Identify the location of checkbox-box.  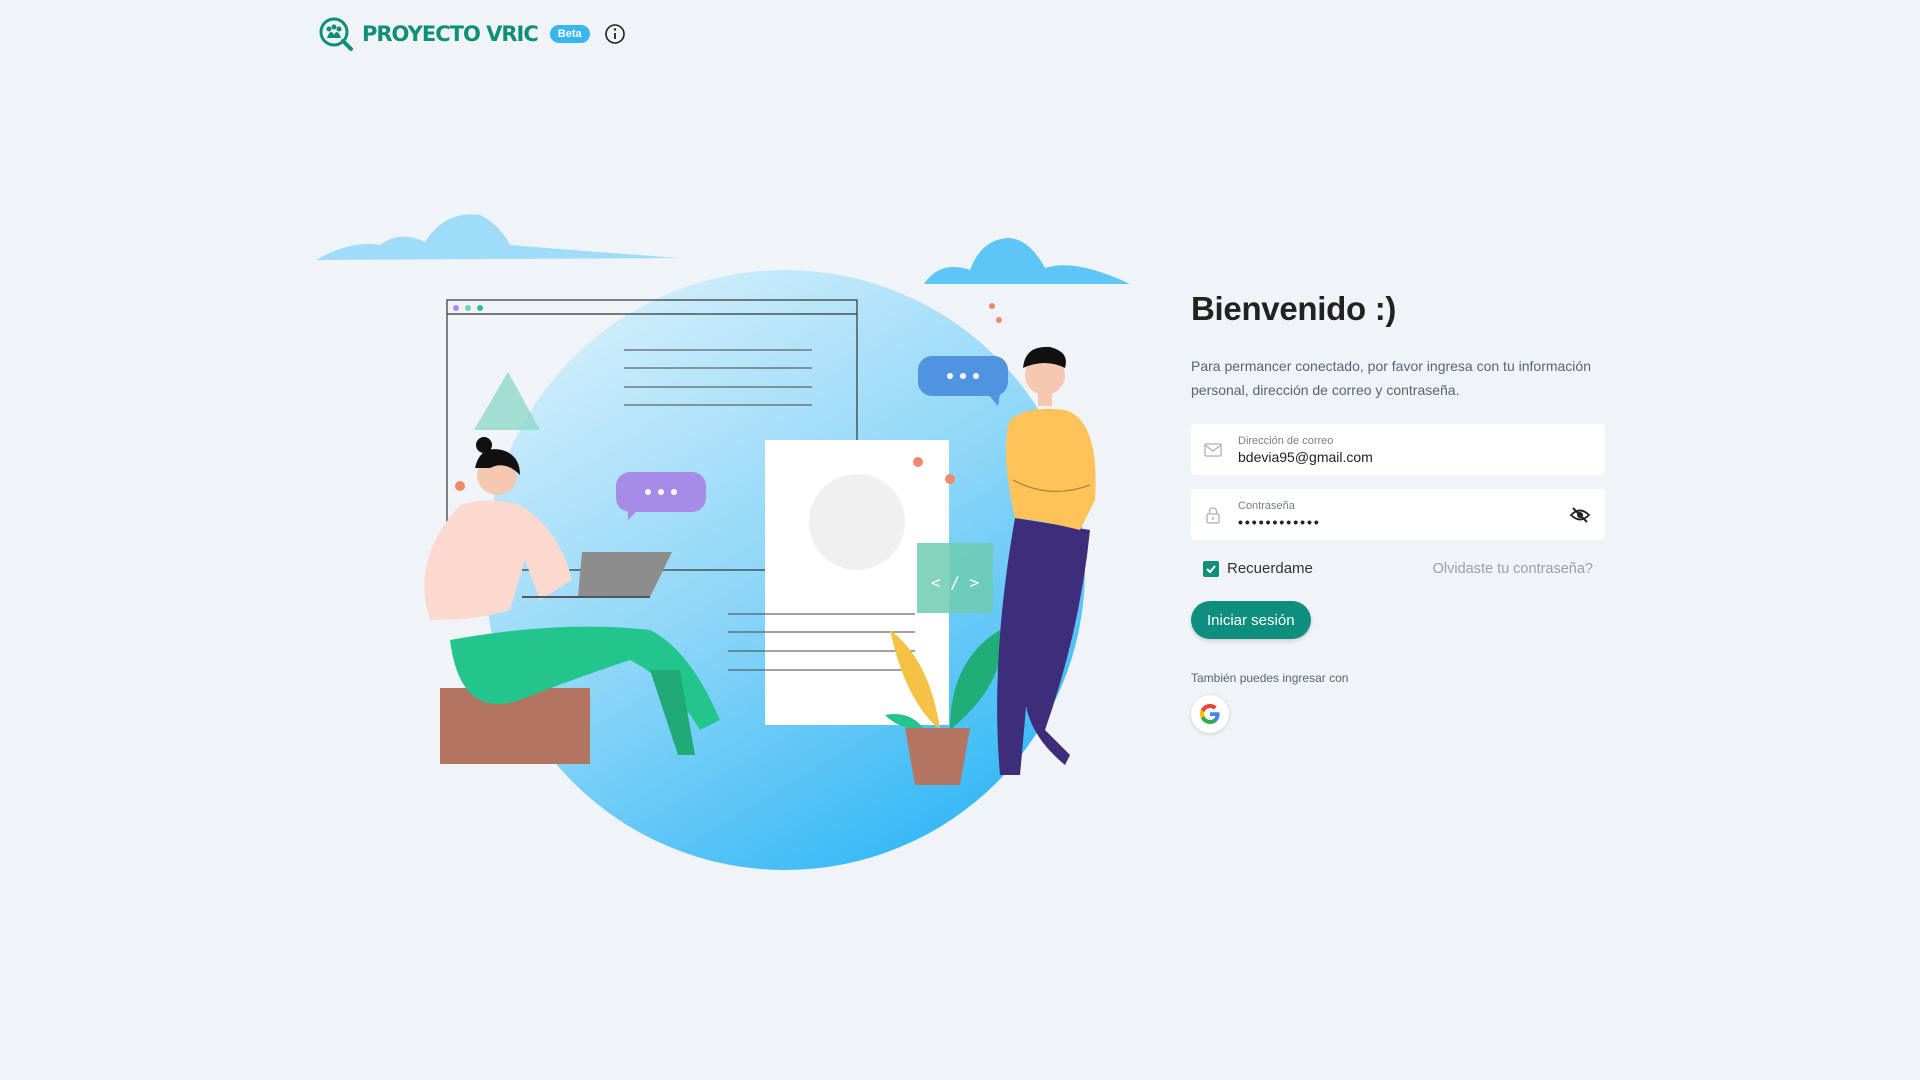
(1211, 568).